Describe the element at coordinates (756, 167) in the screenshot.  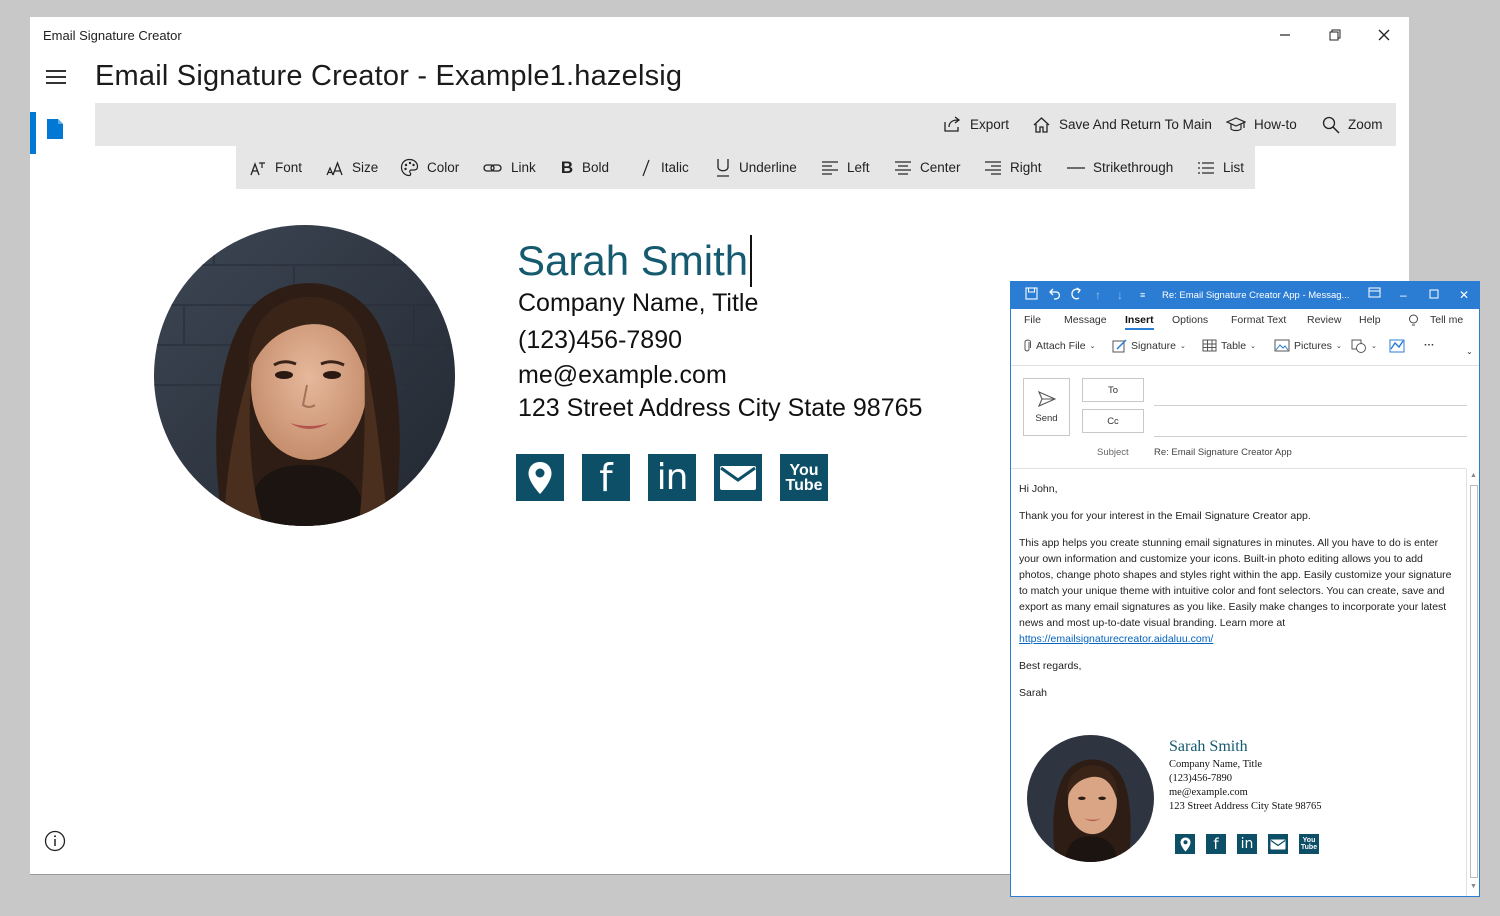
I see `underline-button: Underline` at that location.